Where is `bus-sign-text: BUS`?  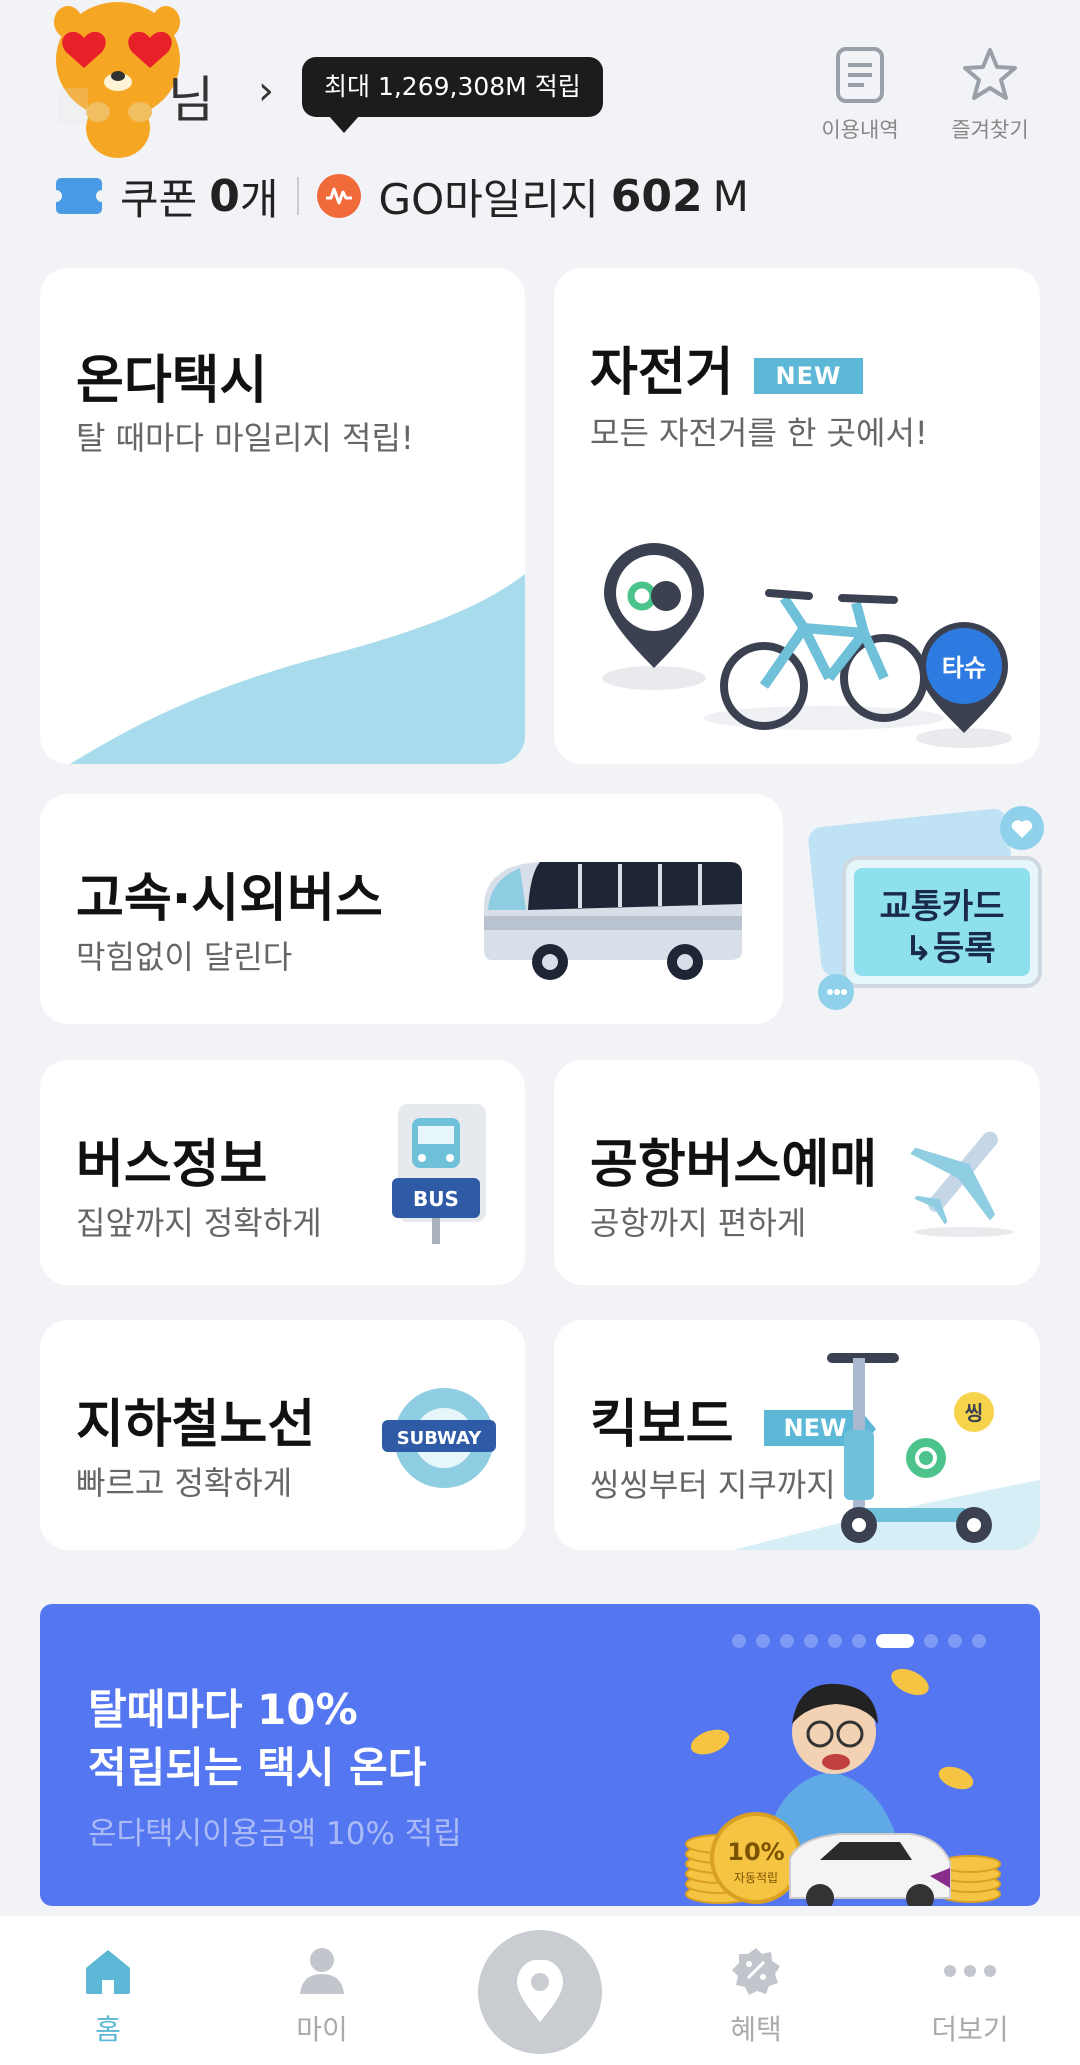 bus-sign-text: BUS is located at coordinates (436, 1199).